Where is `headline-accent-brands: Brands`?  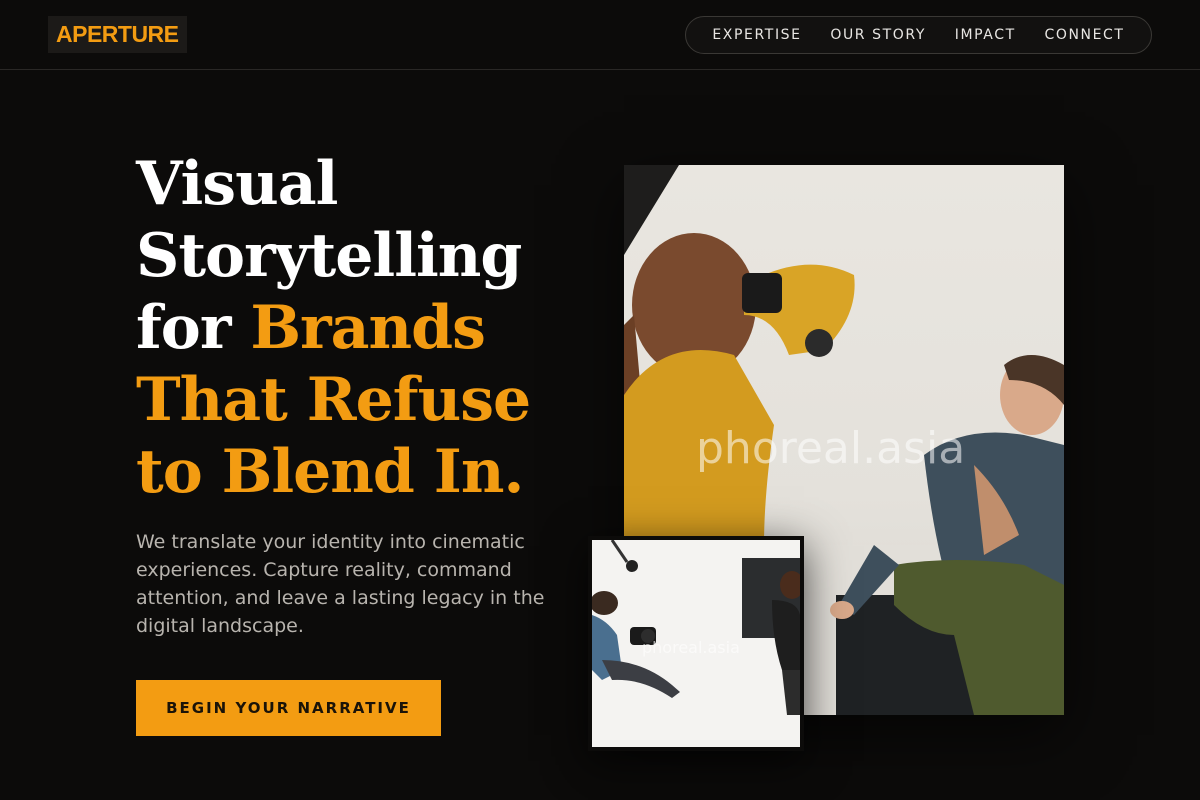
headline-accent-brands: Brands is located at coordinates (368, 328).